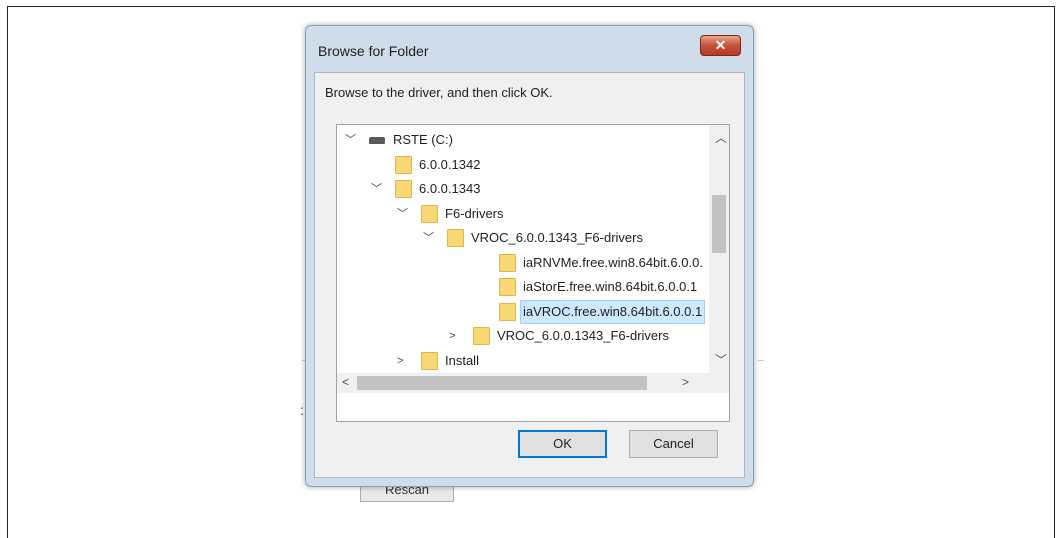  What do you see at coordinates (721, 137) in the screenshot?
I see `scroll-up-icon: ︿` at bounding box center [721, 137].